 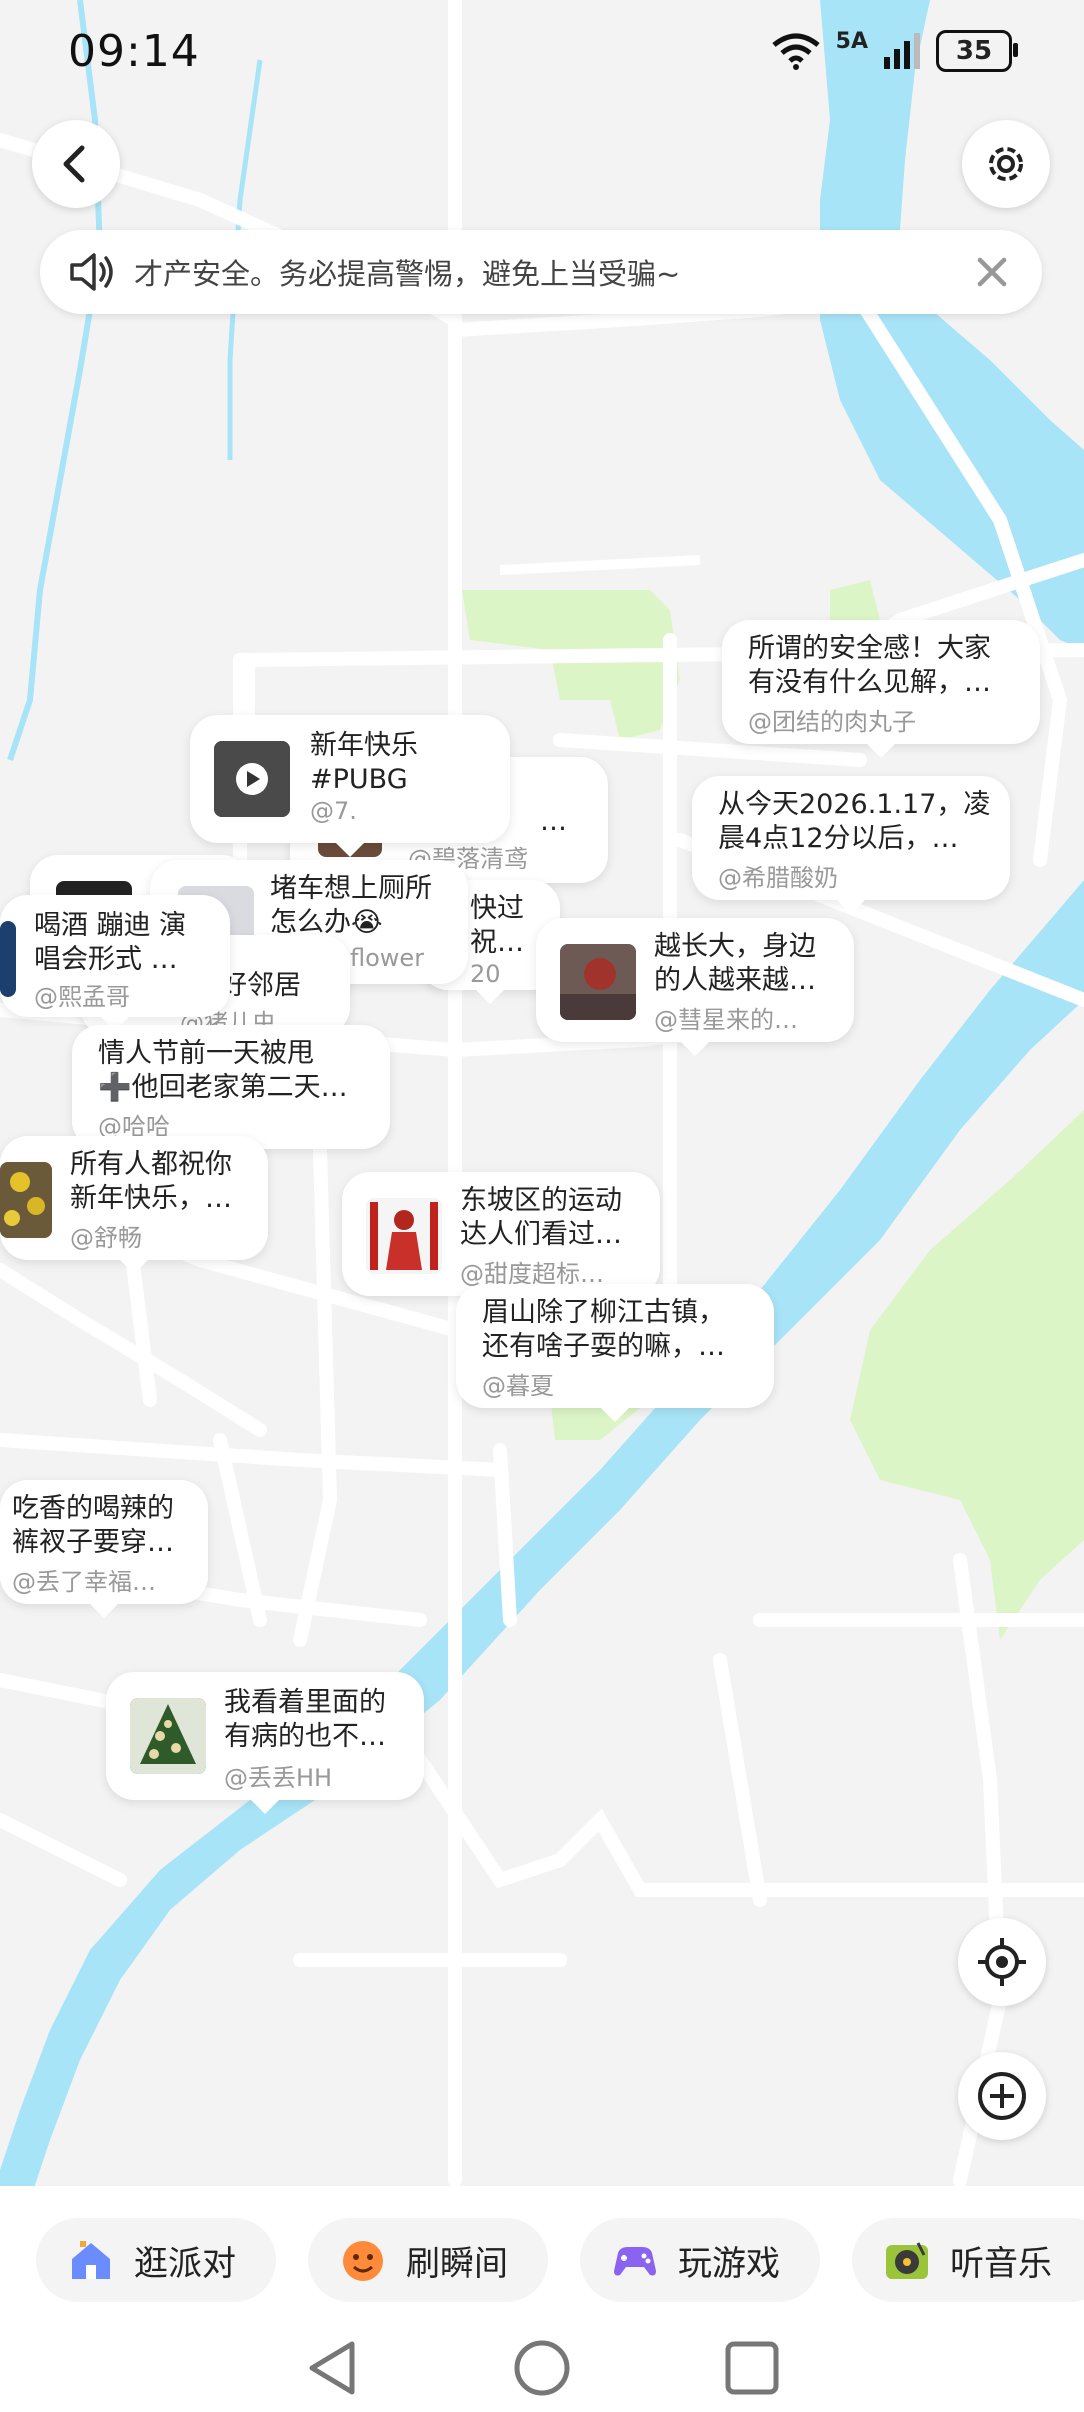 What do you see at coordinates (902, 51) in the screenshot?
I see `signal-icon` at bounding box center [902, 51].